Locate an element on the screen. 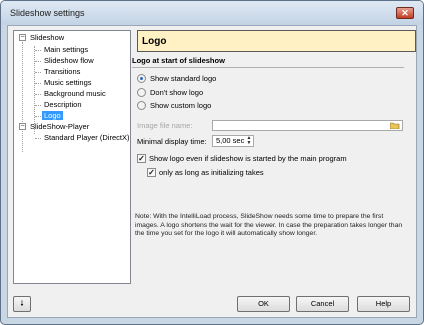  spin-arrows-icon: ▲ ▼ is located at coordinates (249, 141).